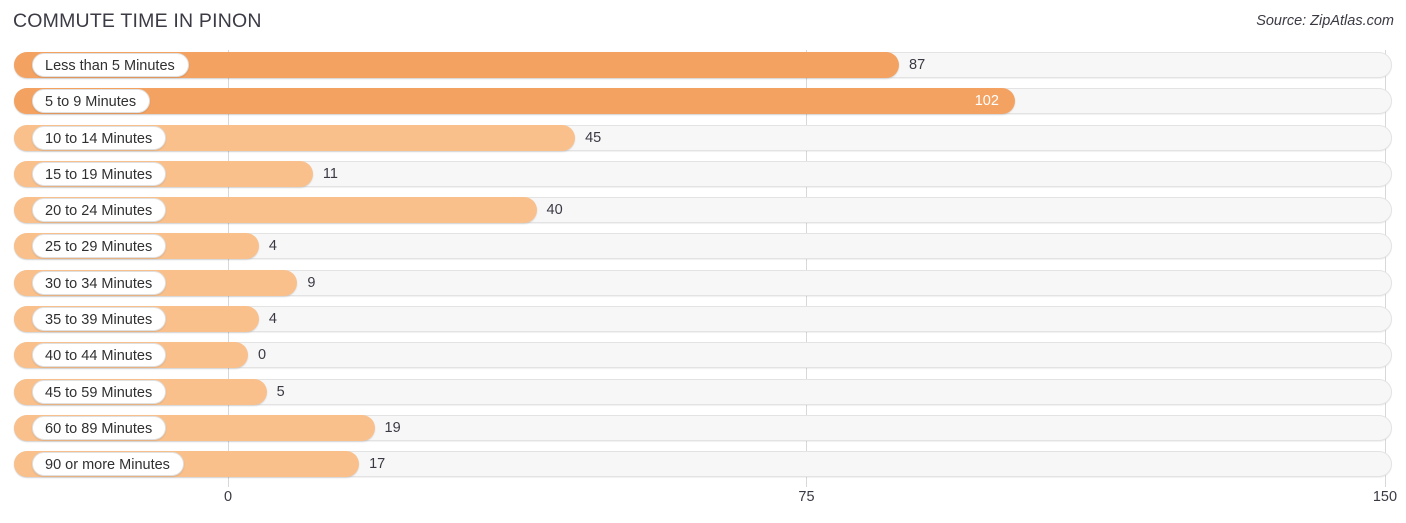  I want to click on bar-row: Less than 5 Minutes 87, so click(703, 65).